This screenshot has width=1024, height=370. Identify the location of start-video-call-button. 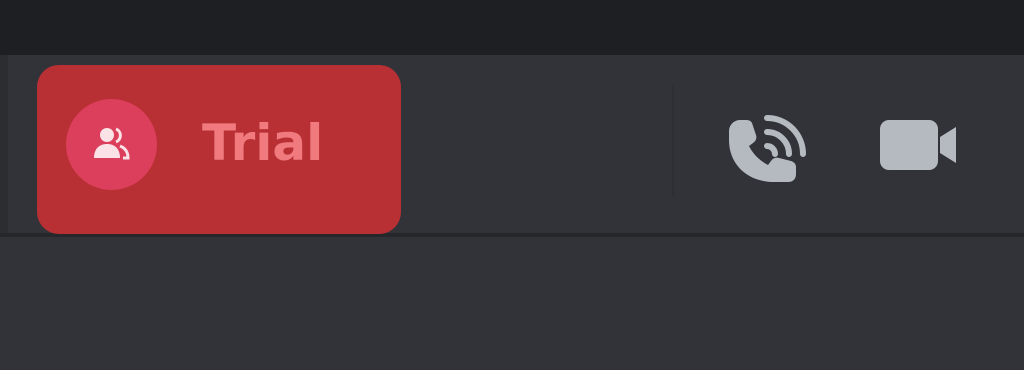
(920, 150).